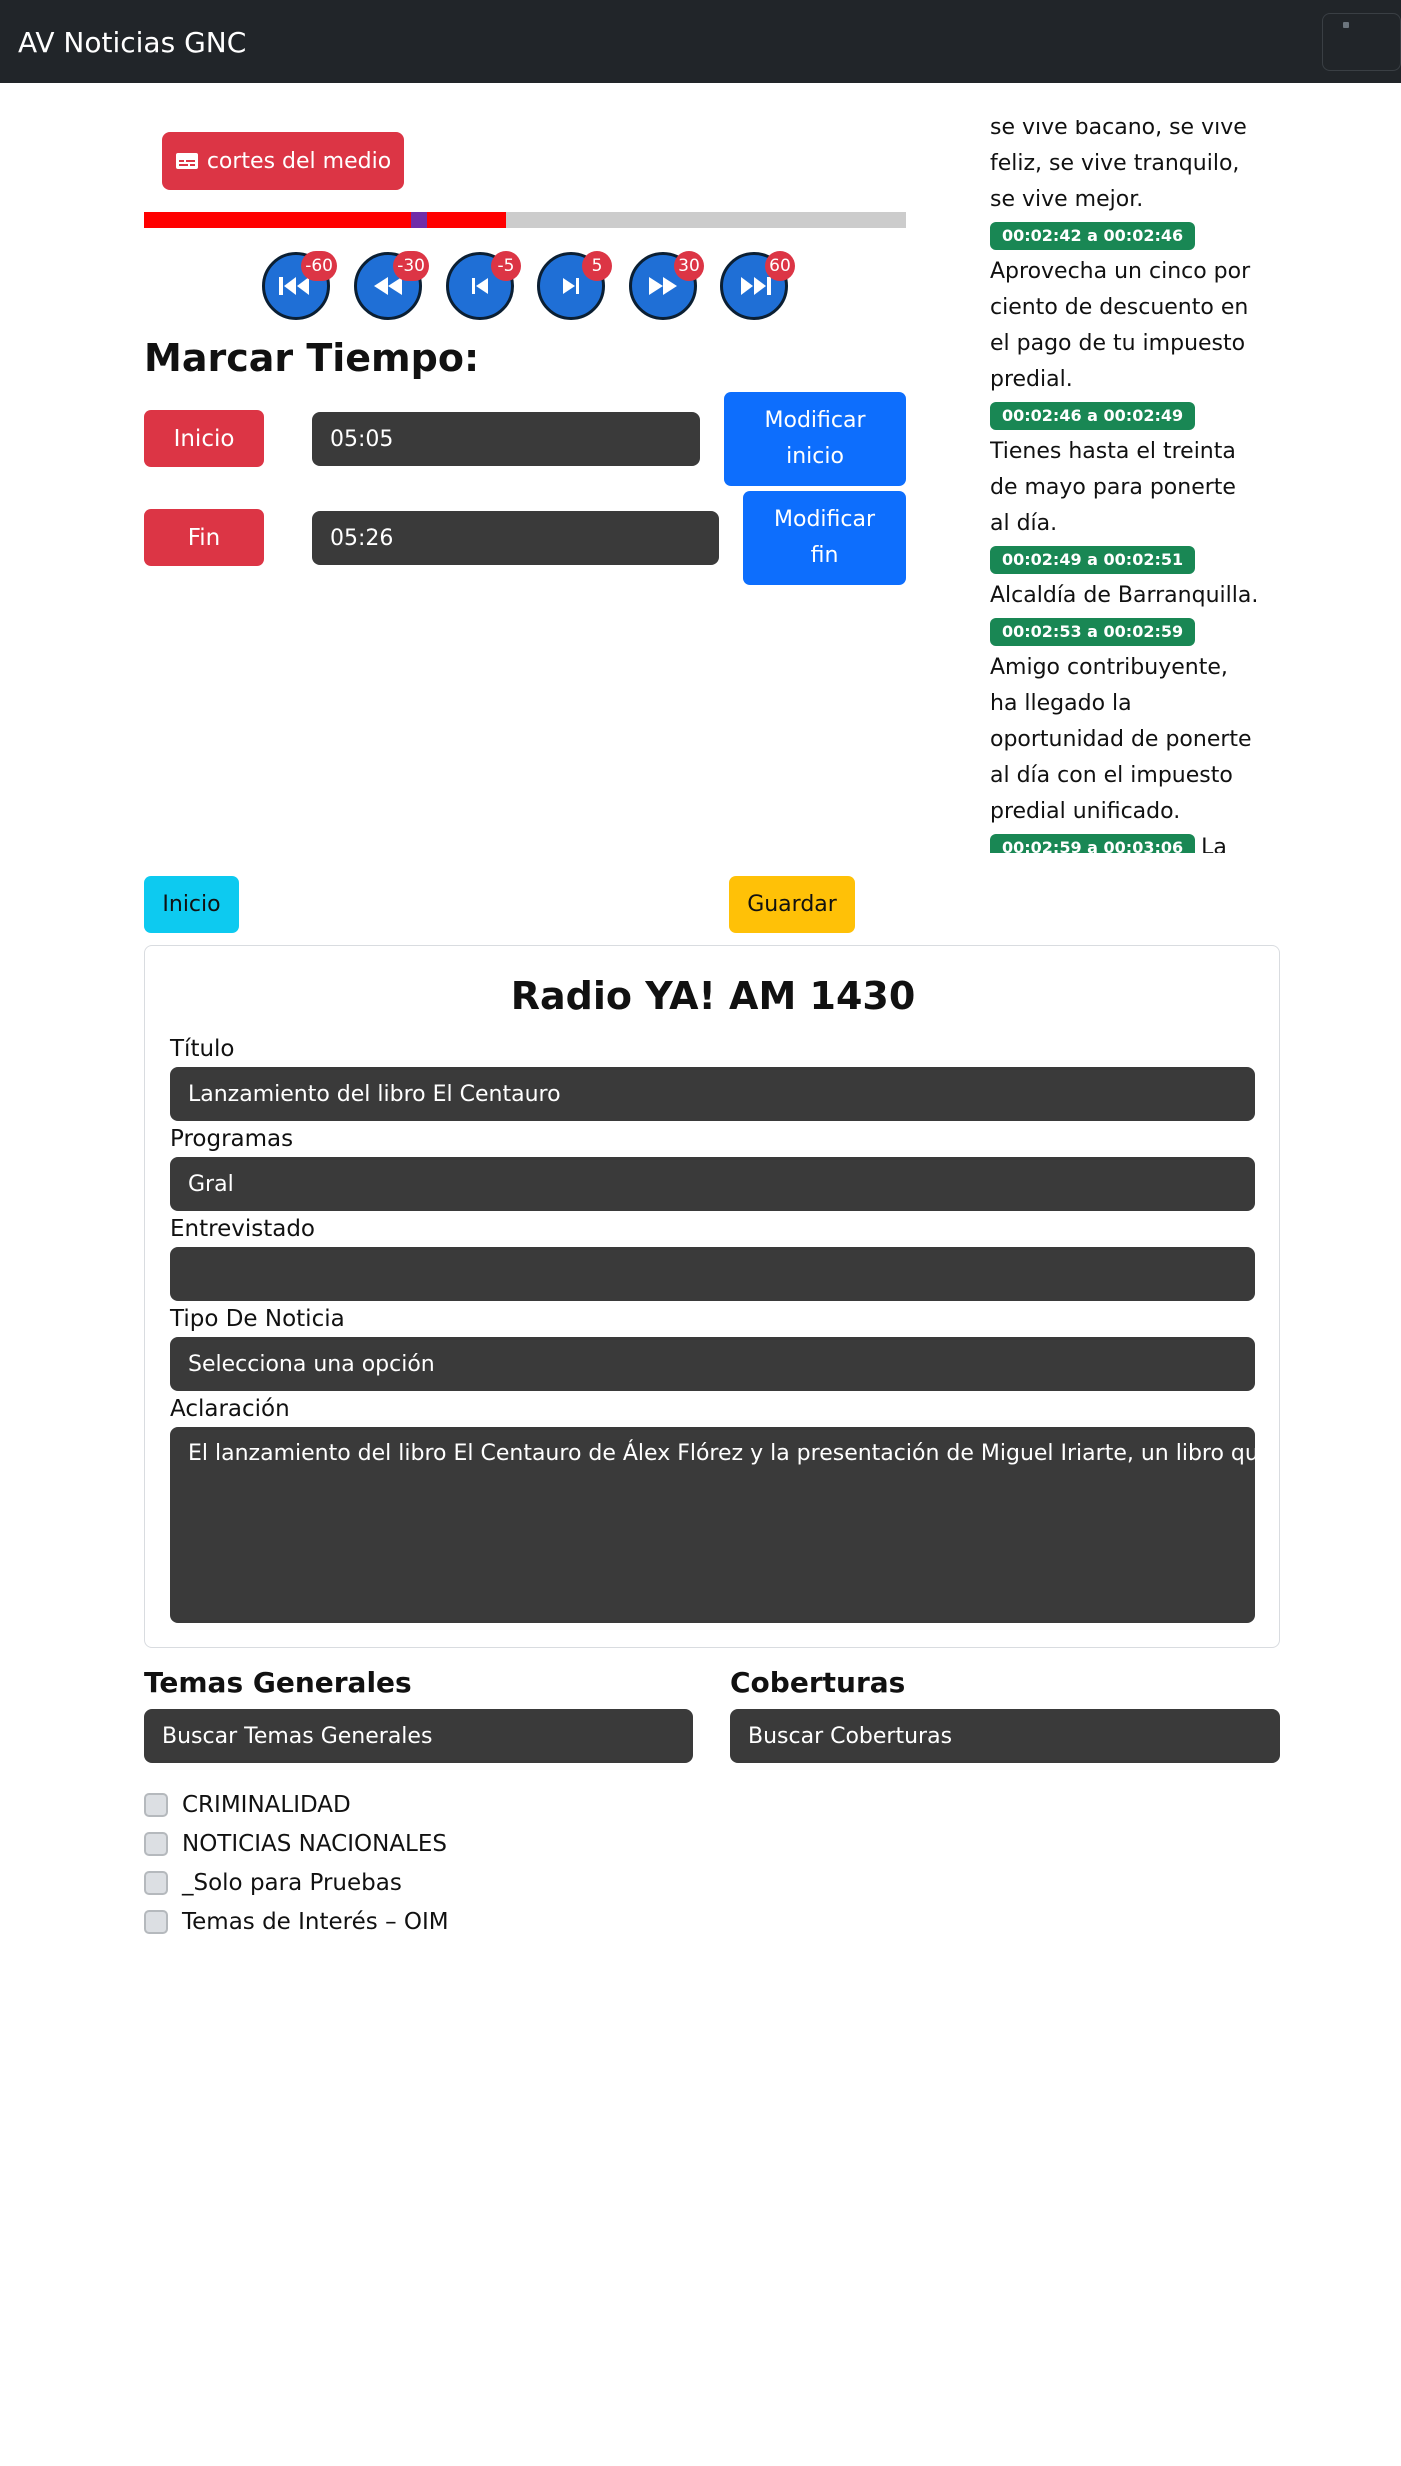 The height and width of the screenshot is (2466, 1401). I want to click on fin-time-field: 05:26, so click(515, 538).